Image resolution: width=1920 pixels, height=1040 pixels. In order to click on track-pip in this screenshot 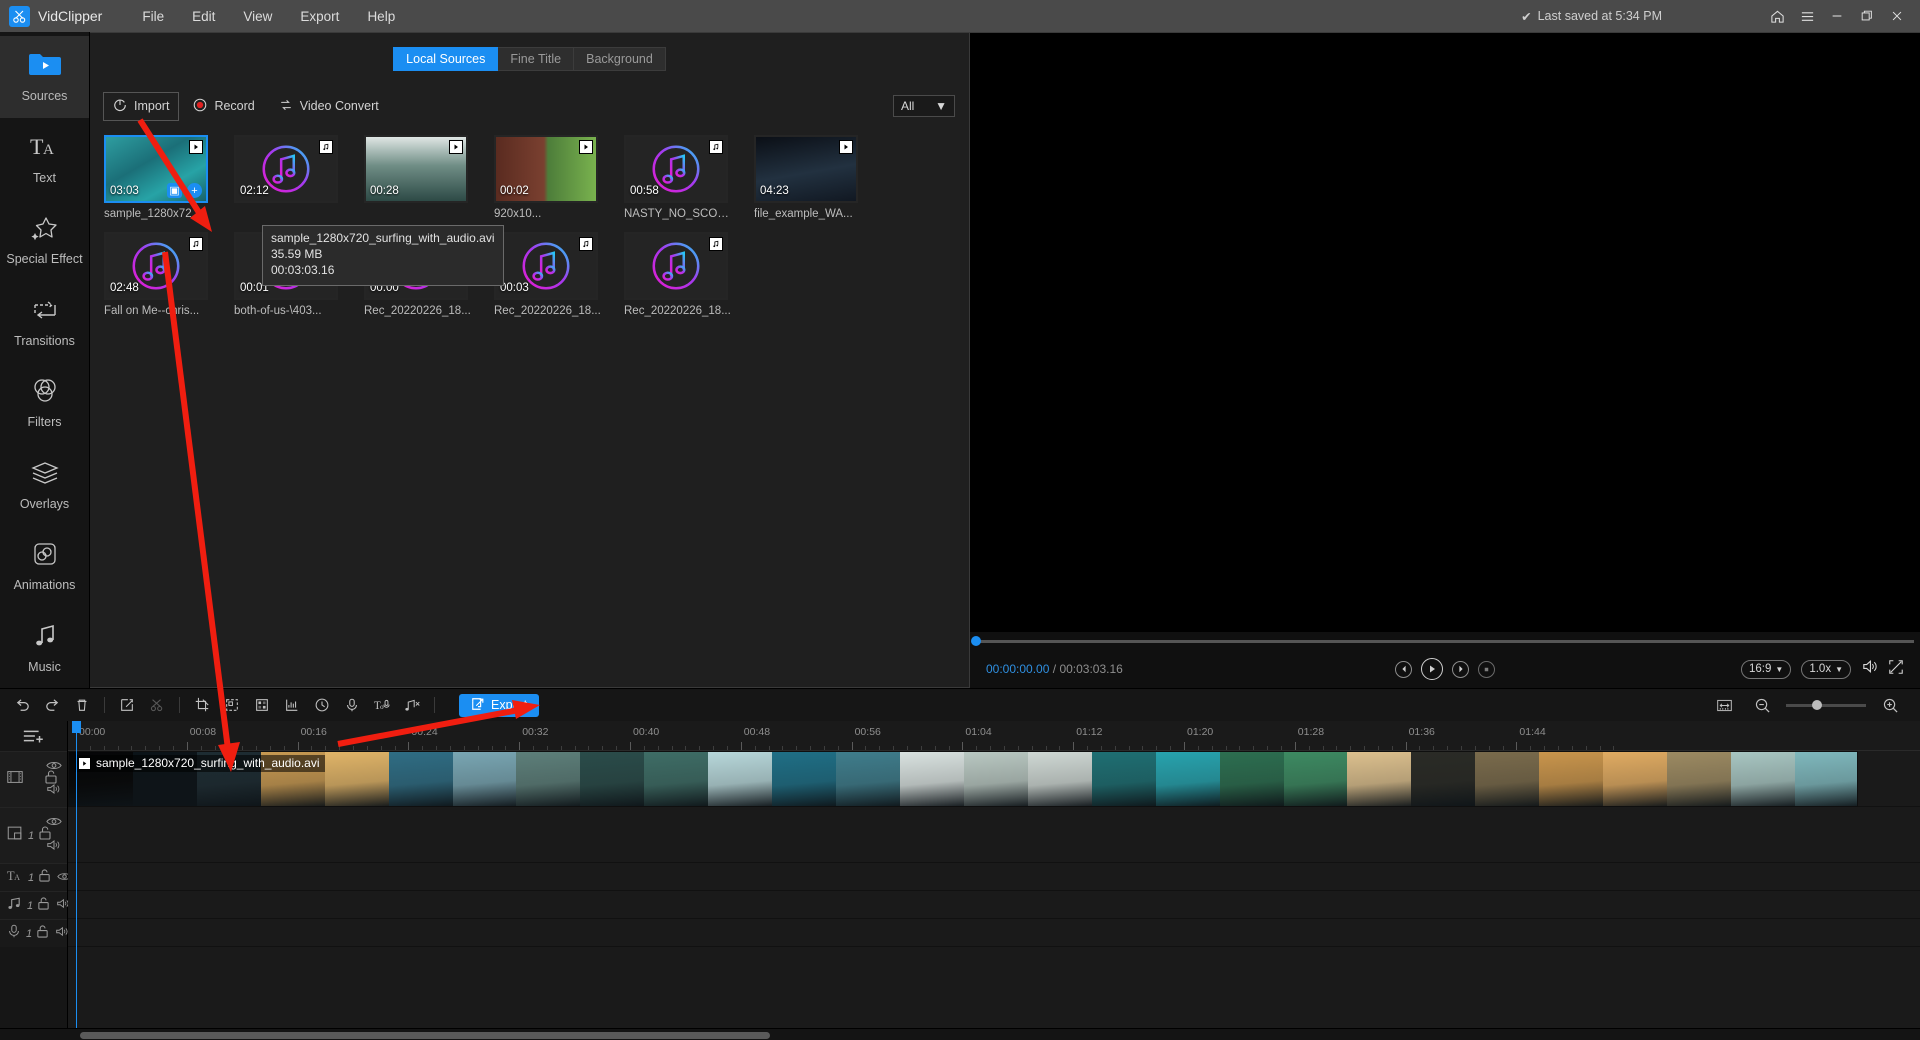, I will do `click(994, 835)`.